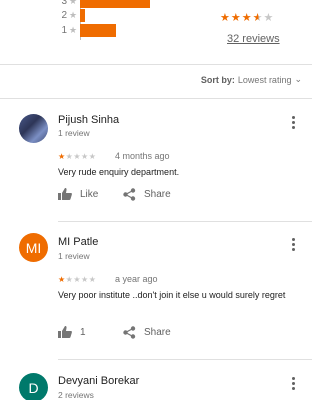  Describe the element at coordinates (68, 15) in the screenshot. I see `rating-row-2: 2 ★` at that location.